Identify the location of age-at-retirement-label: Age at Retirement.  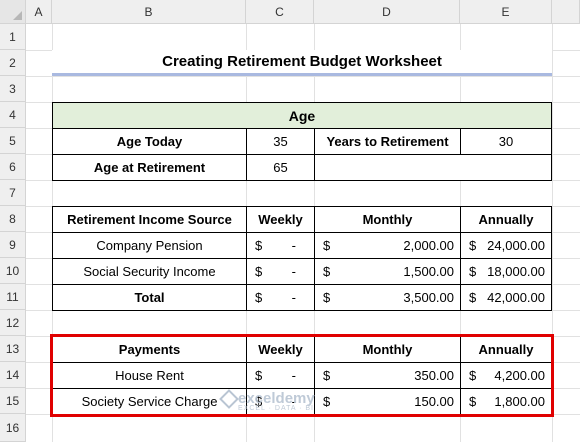
(149, 167).